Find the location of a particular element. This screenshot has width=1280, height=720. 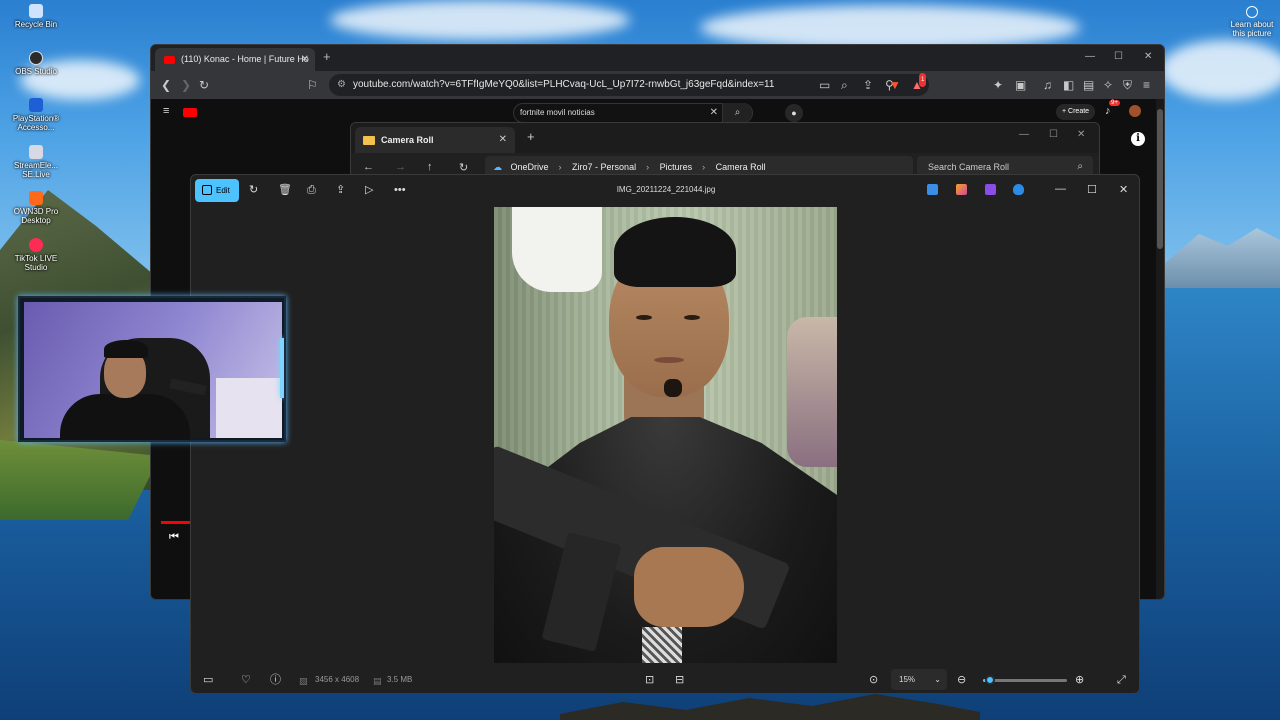

zoom-out-icon: ⊖ is located at coordinates (961, 680).